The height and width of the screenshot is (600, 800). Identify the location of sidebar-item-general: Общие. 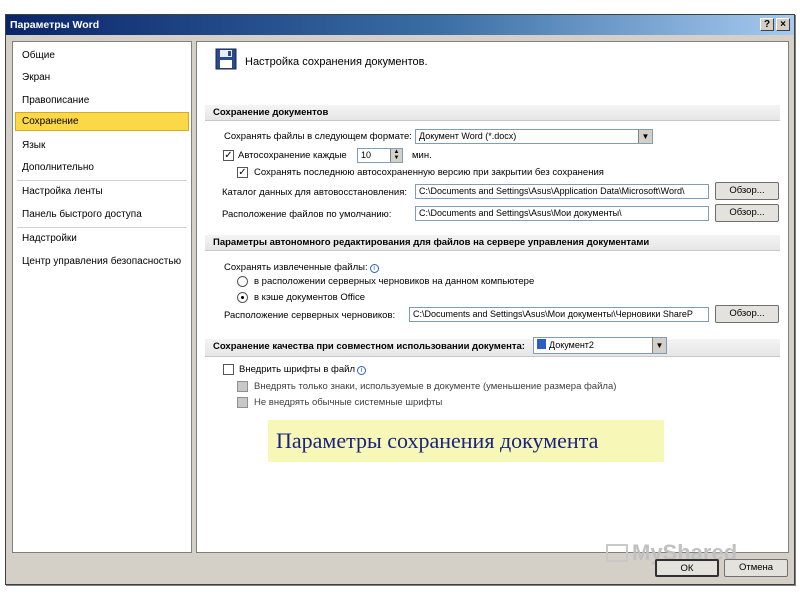
(102, 55).